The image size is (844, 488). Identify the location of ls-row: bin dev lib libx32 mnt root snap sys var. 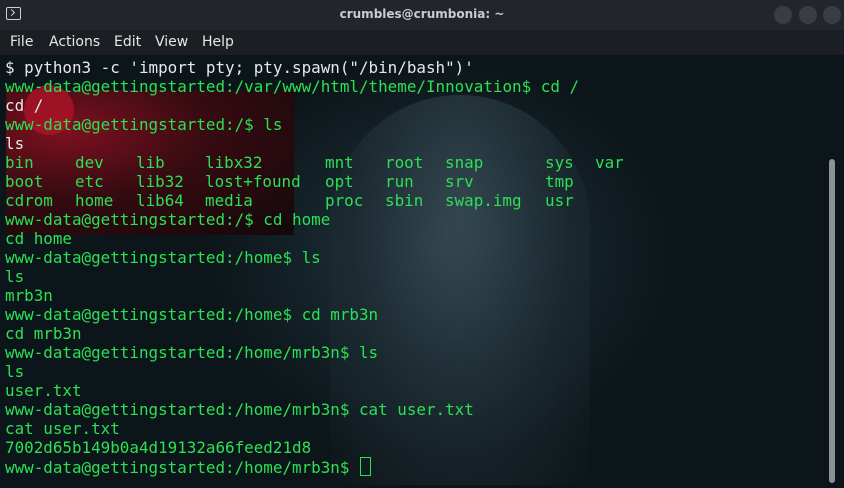
(314, 162).